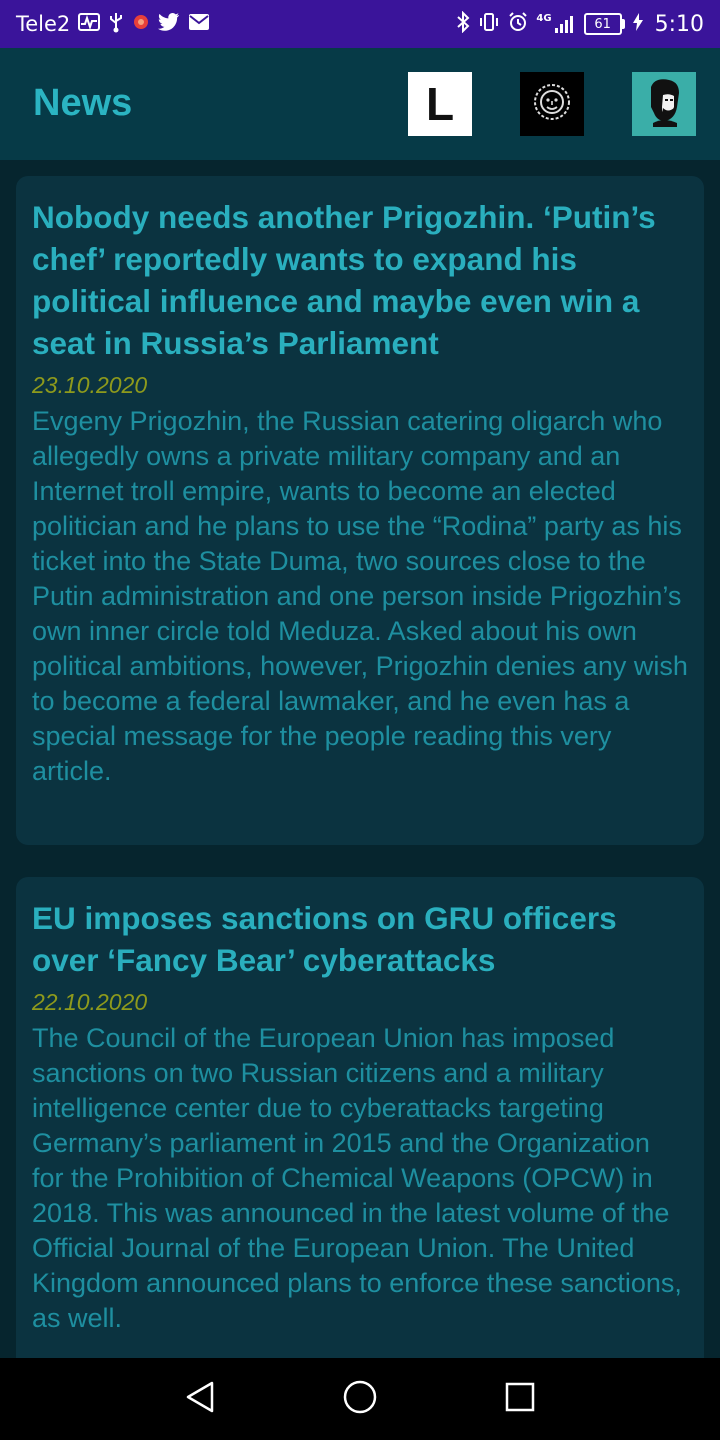 Image resolution: width=720 pixels, height=1440 pixels. What do you see at coordinates (90, 1002) in the screenshot?
I see `article-date: 22.10.2020` at bounding box center [90, 1002].